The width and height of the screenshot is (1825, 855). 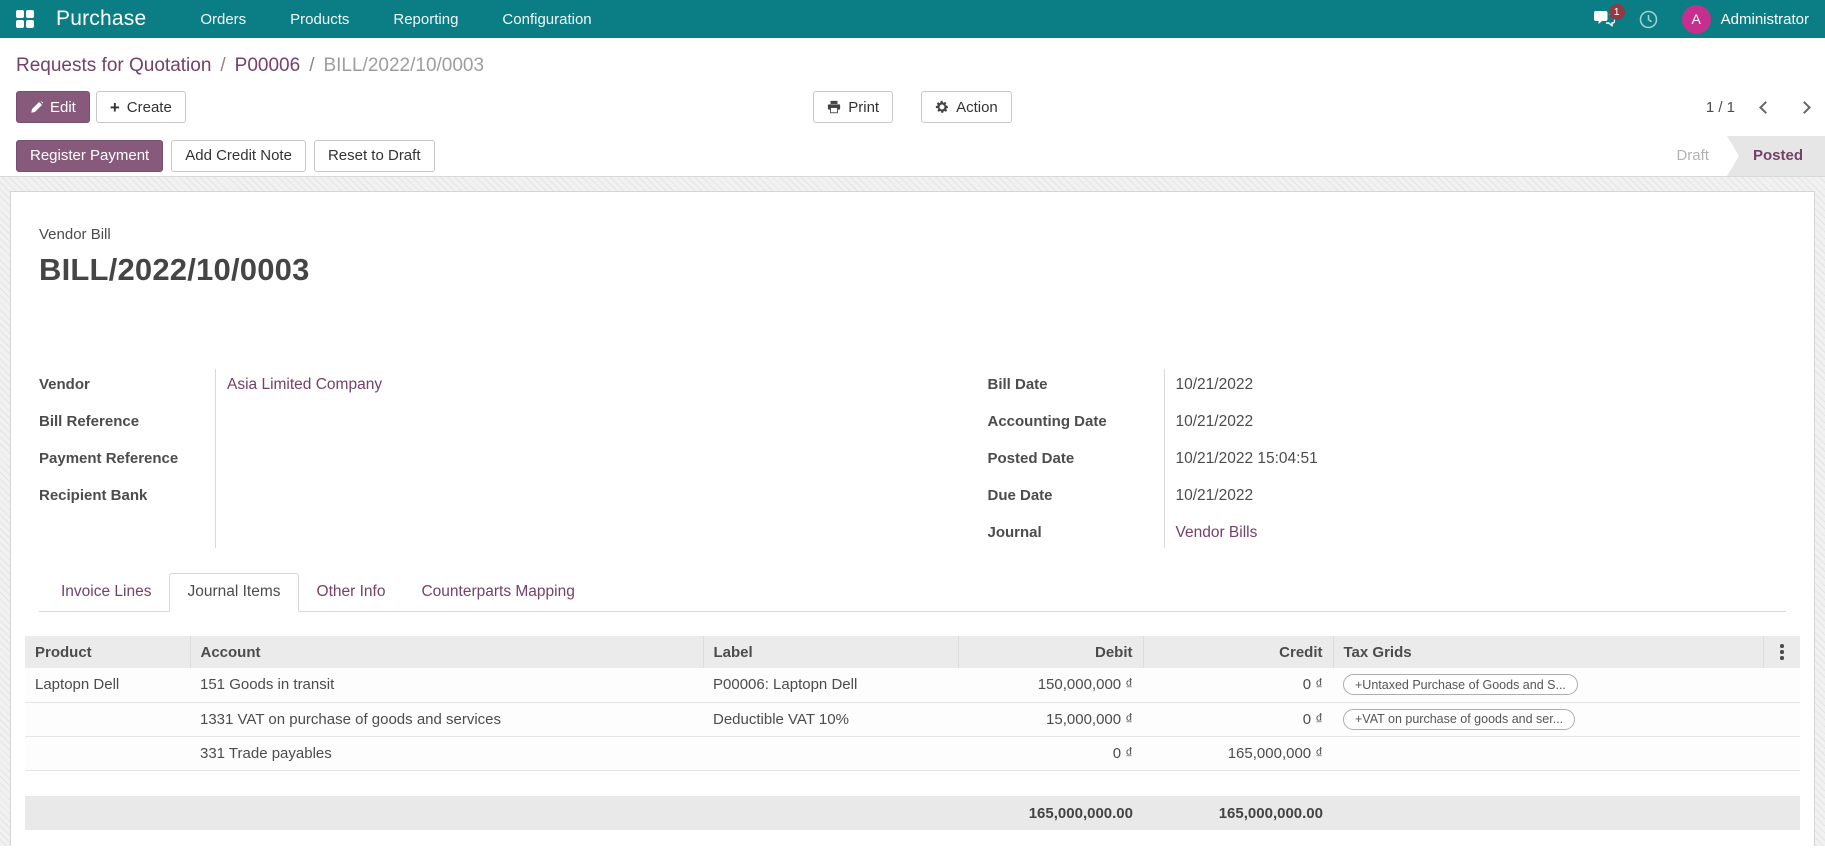 I want to click on posted-date-value: 10/21/2022 15:04:51, so click(x=1246, y=458).